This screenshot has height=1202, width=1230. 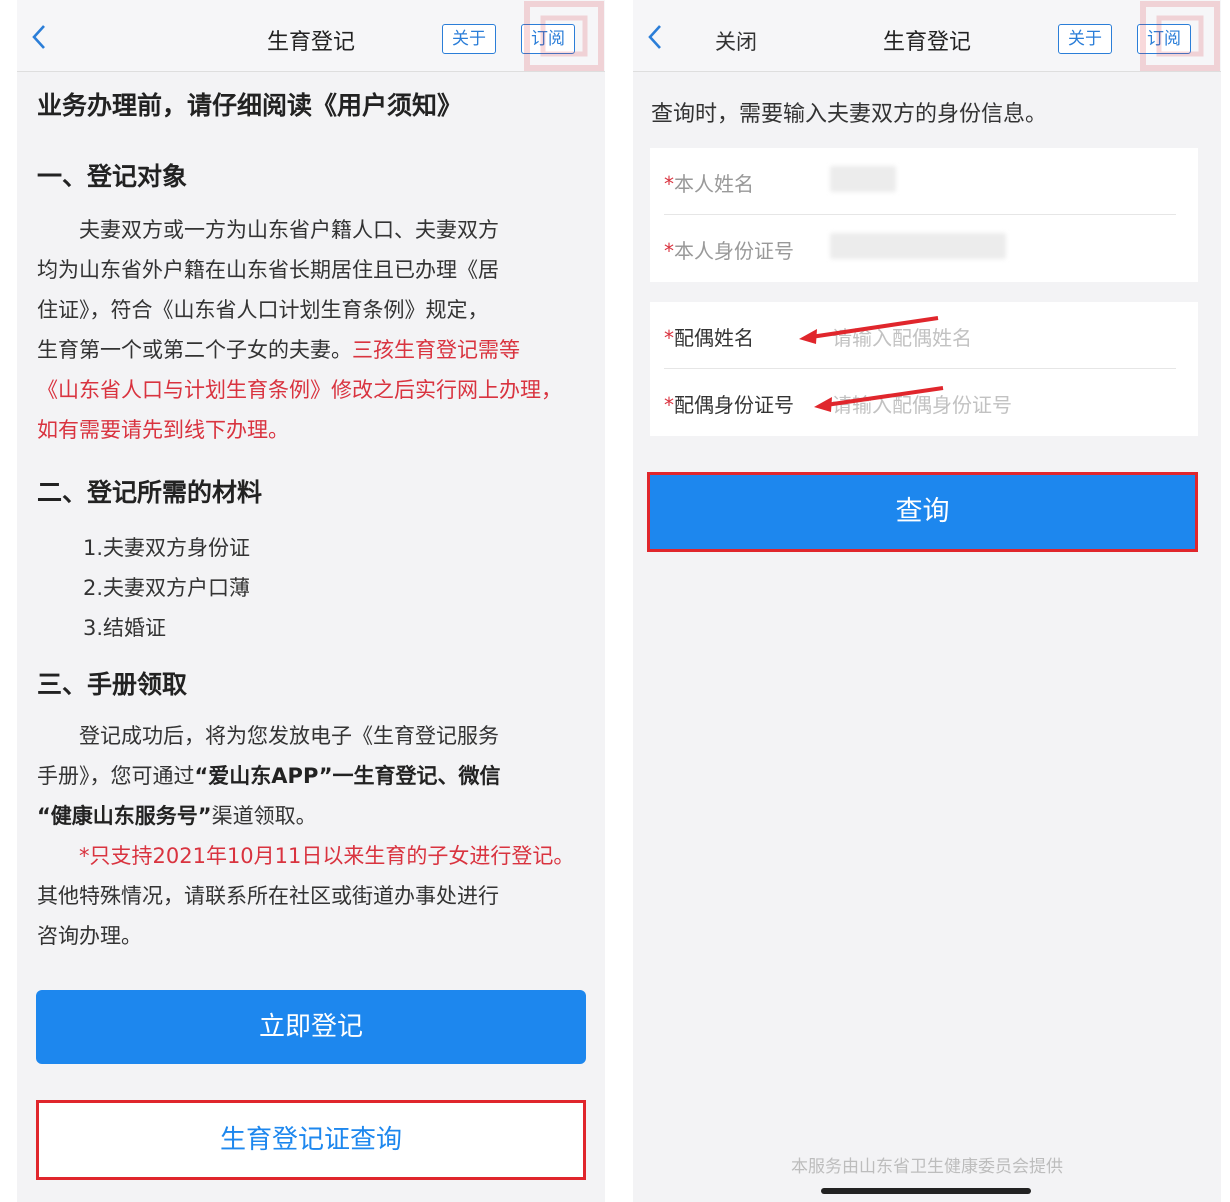 What do you see at coordinates (920, 181) in the screenshot?
I see `self-name-row: *本人姓名` at bounding box center [920, 181].